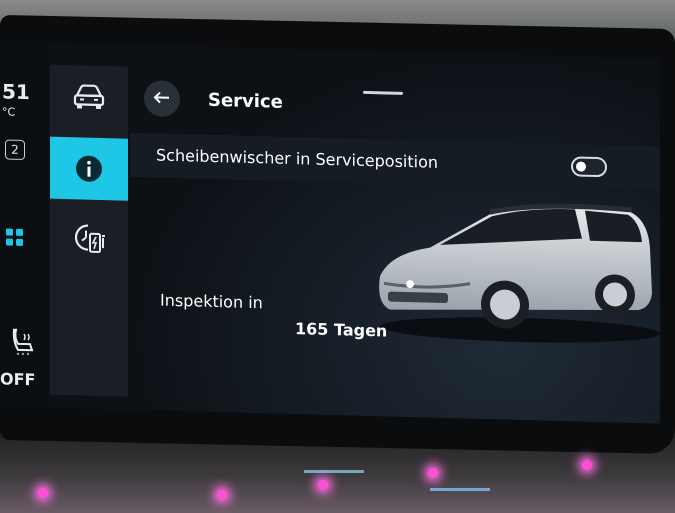 The height and width of the screenshot is (513, 675). What do you see at coordinates (15, 237) in the screenshot?
I see `apps-grid-icon` at bounding box center [15, 237].